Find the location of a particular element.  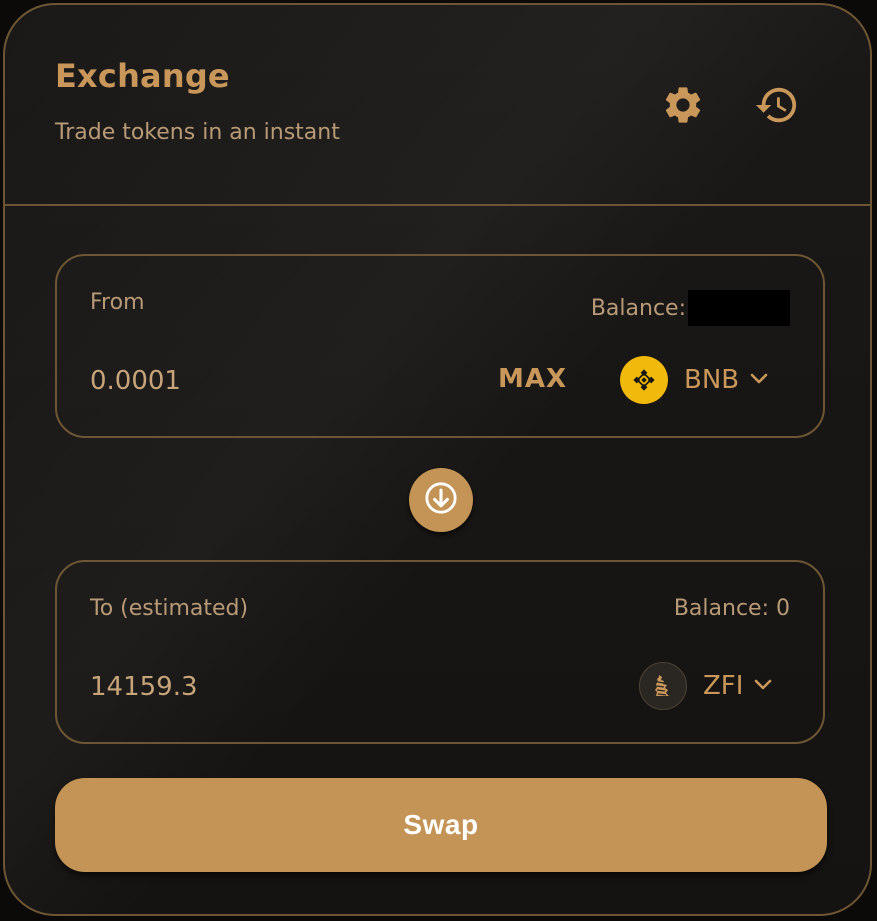

bnb-logo-icon is located at coordinates (644, 380).